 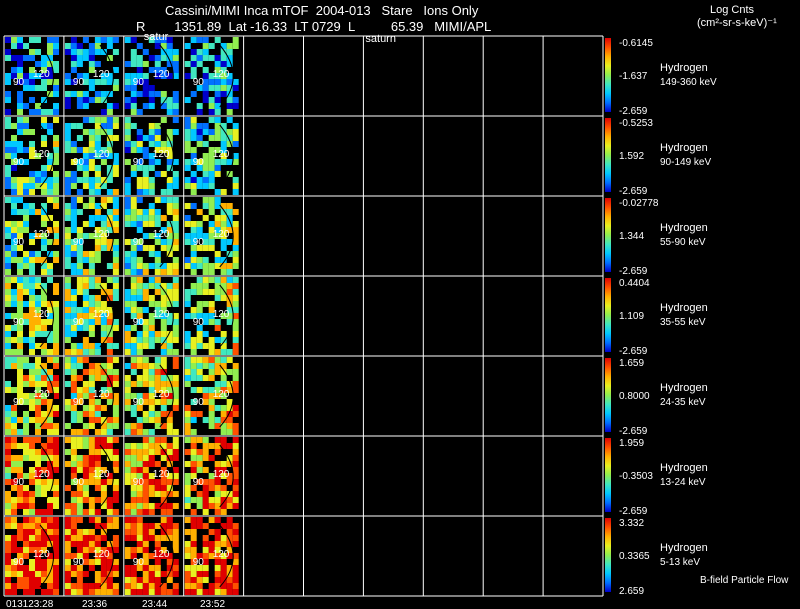 What do you see at coordinates (631, 316) in the screenshot?
I see `colorbar-mid-label: 1.109` at bounding box center [631, 316].